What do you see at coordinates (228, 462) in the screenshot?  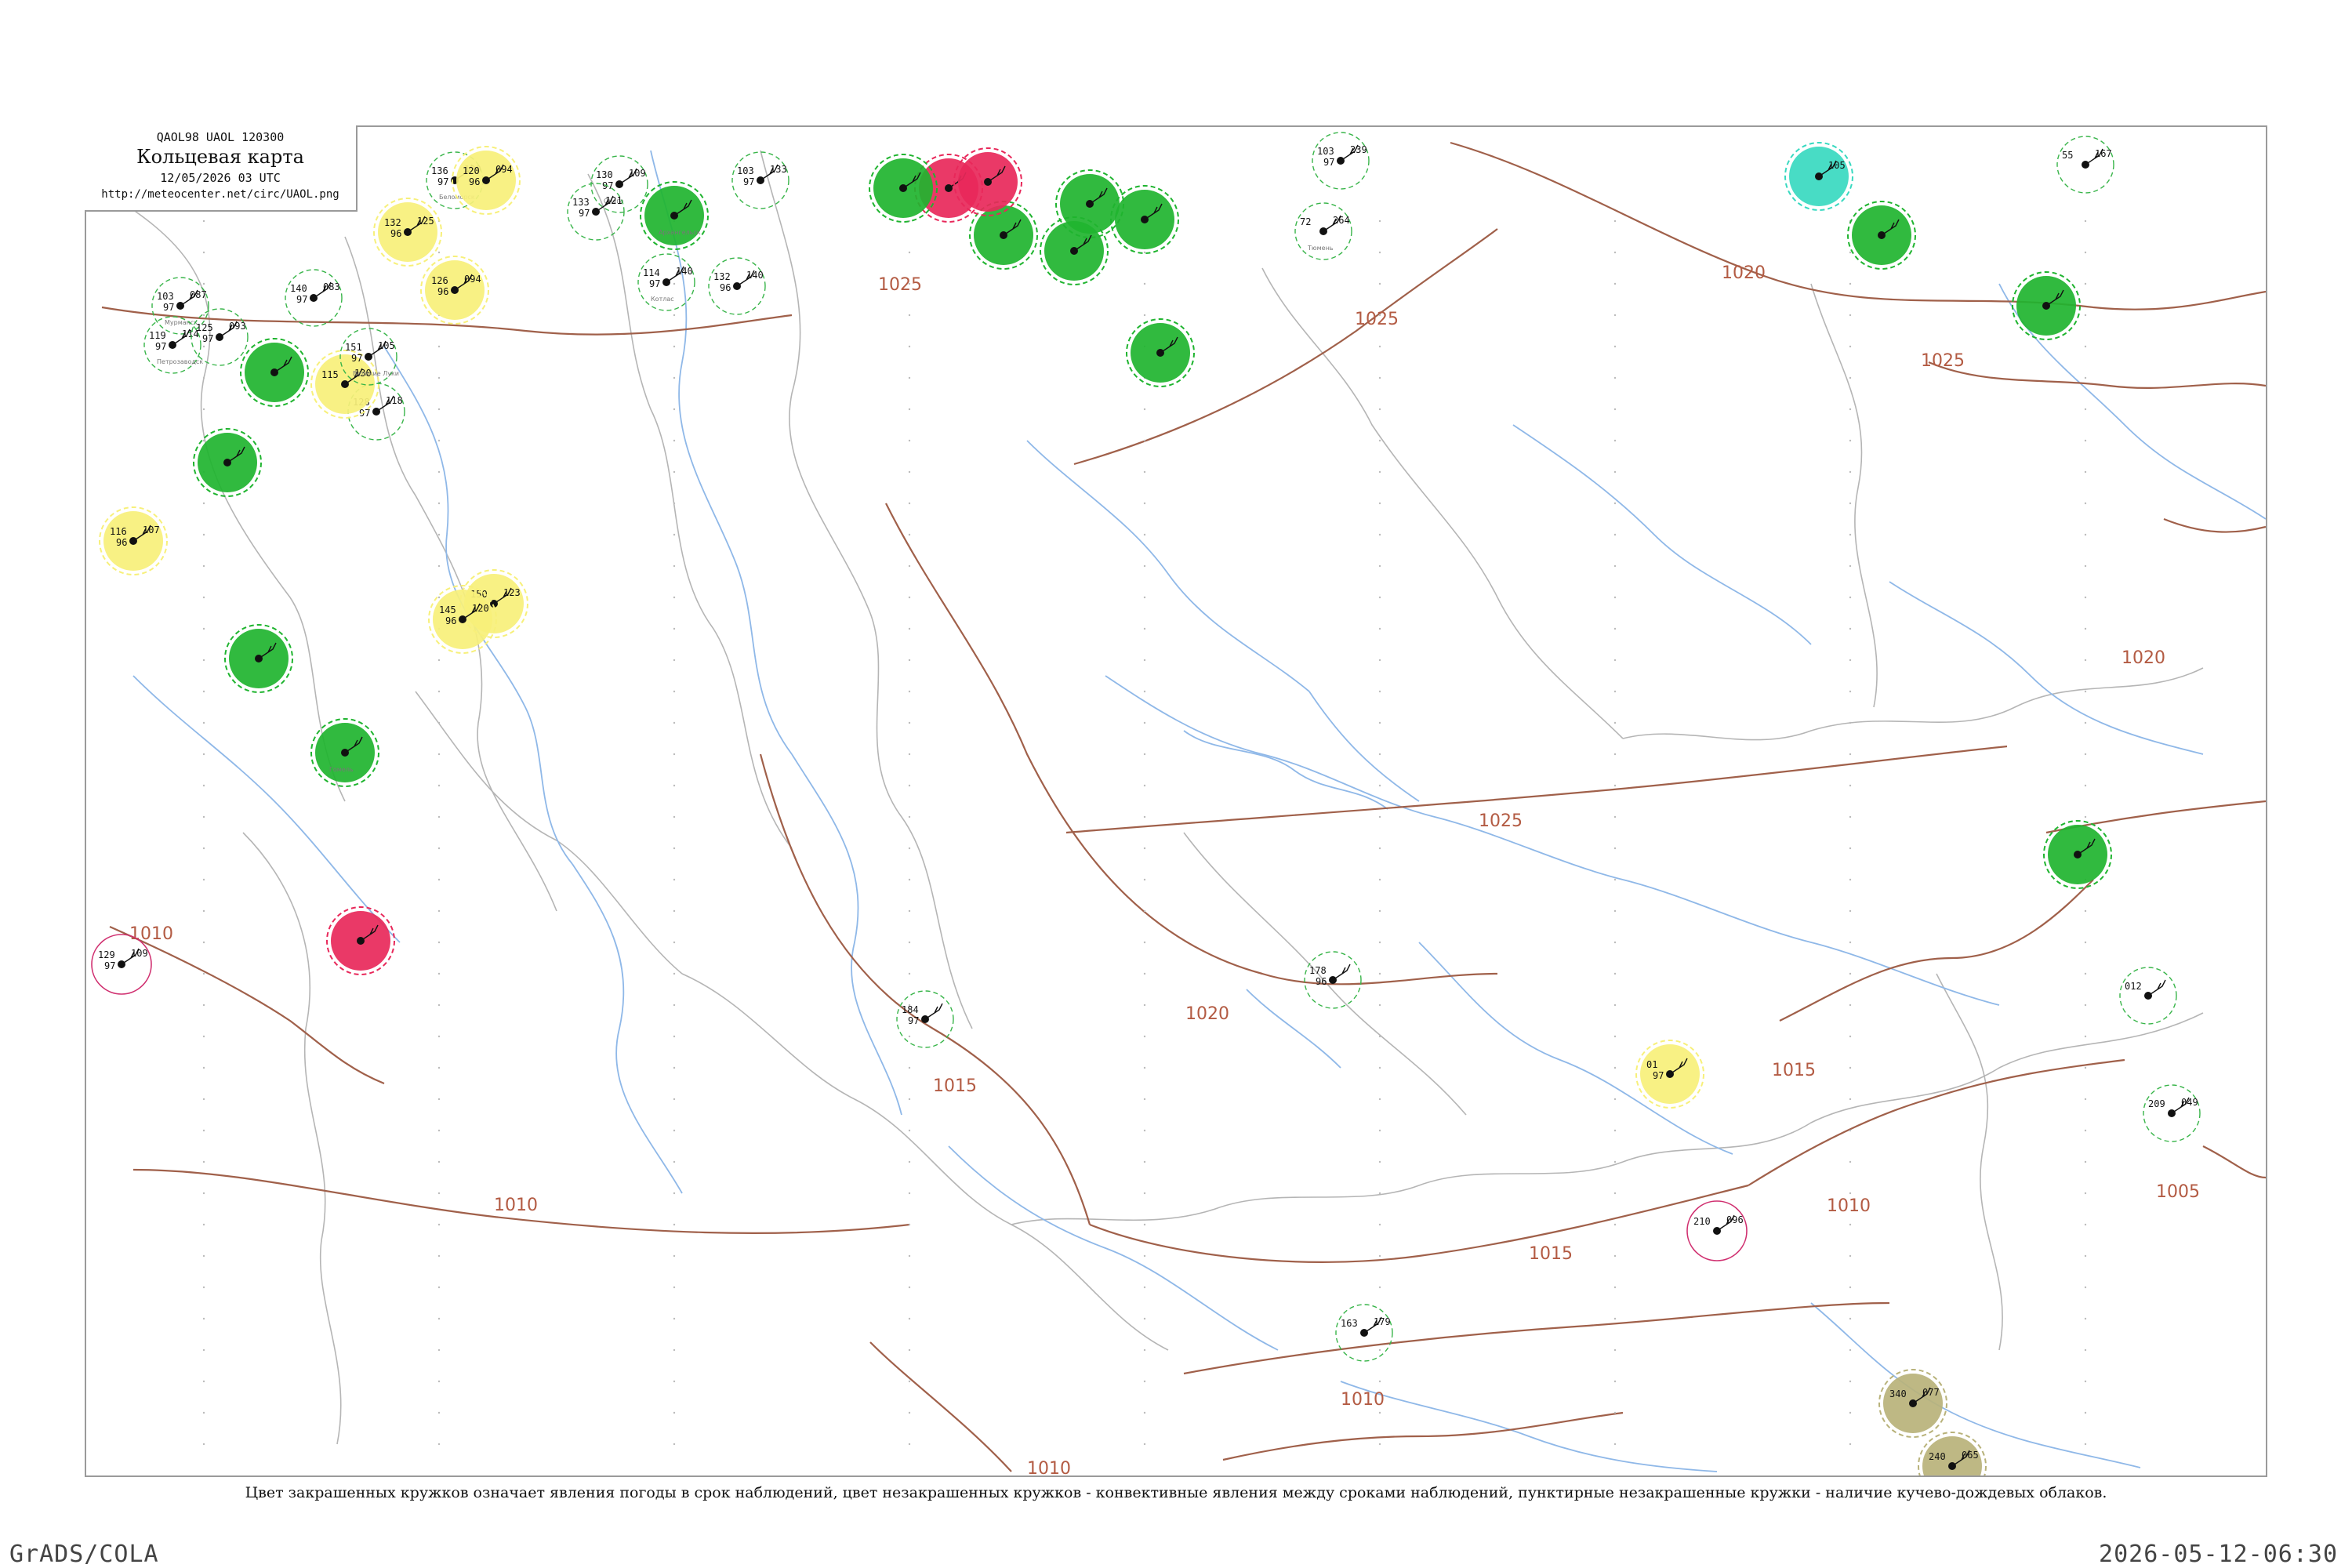 I see `station-plot` at bounding box center [228, 462].